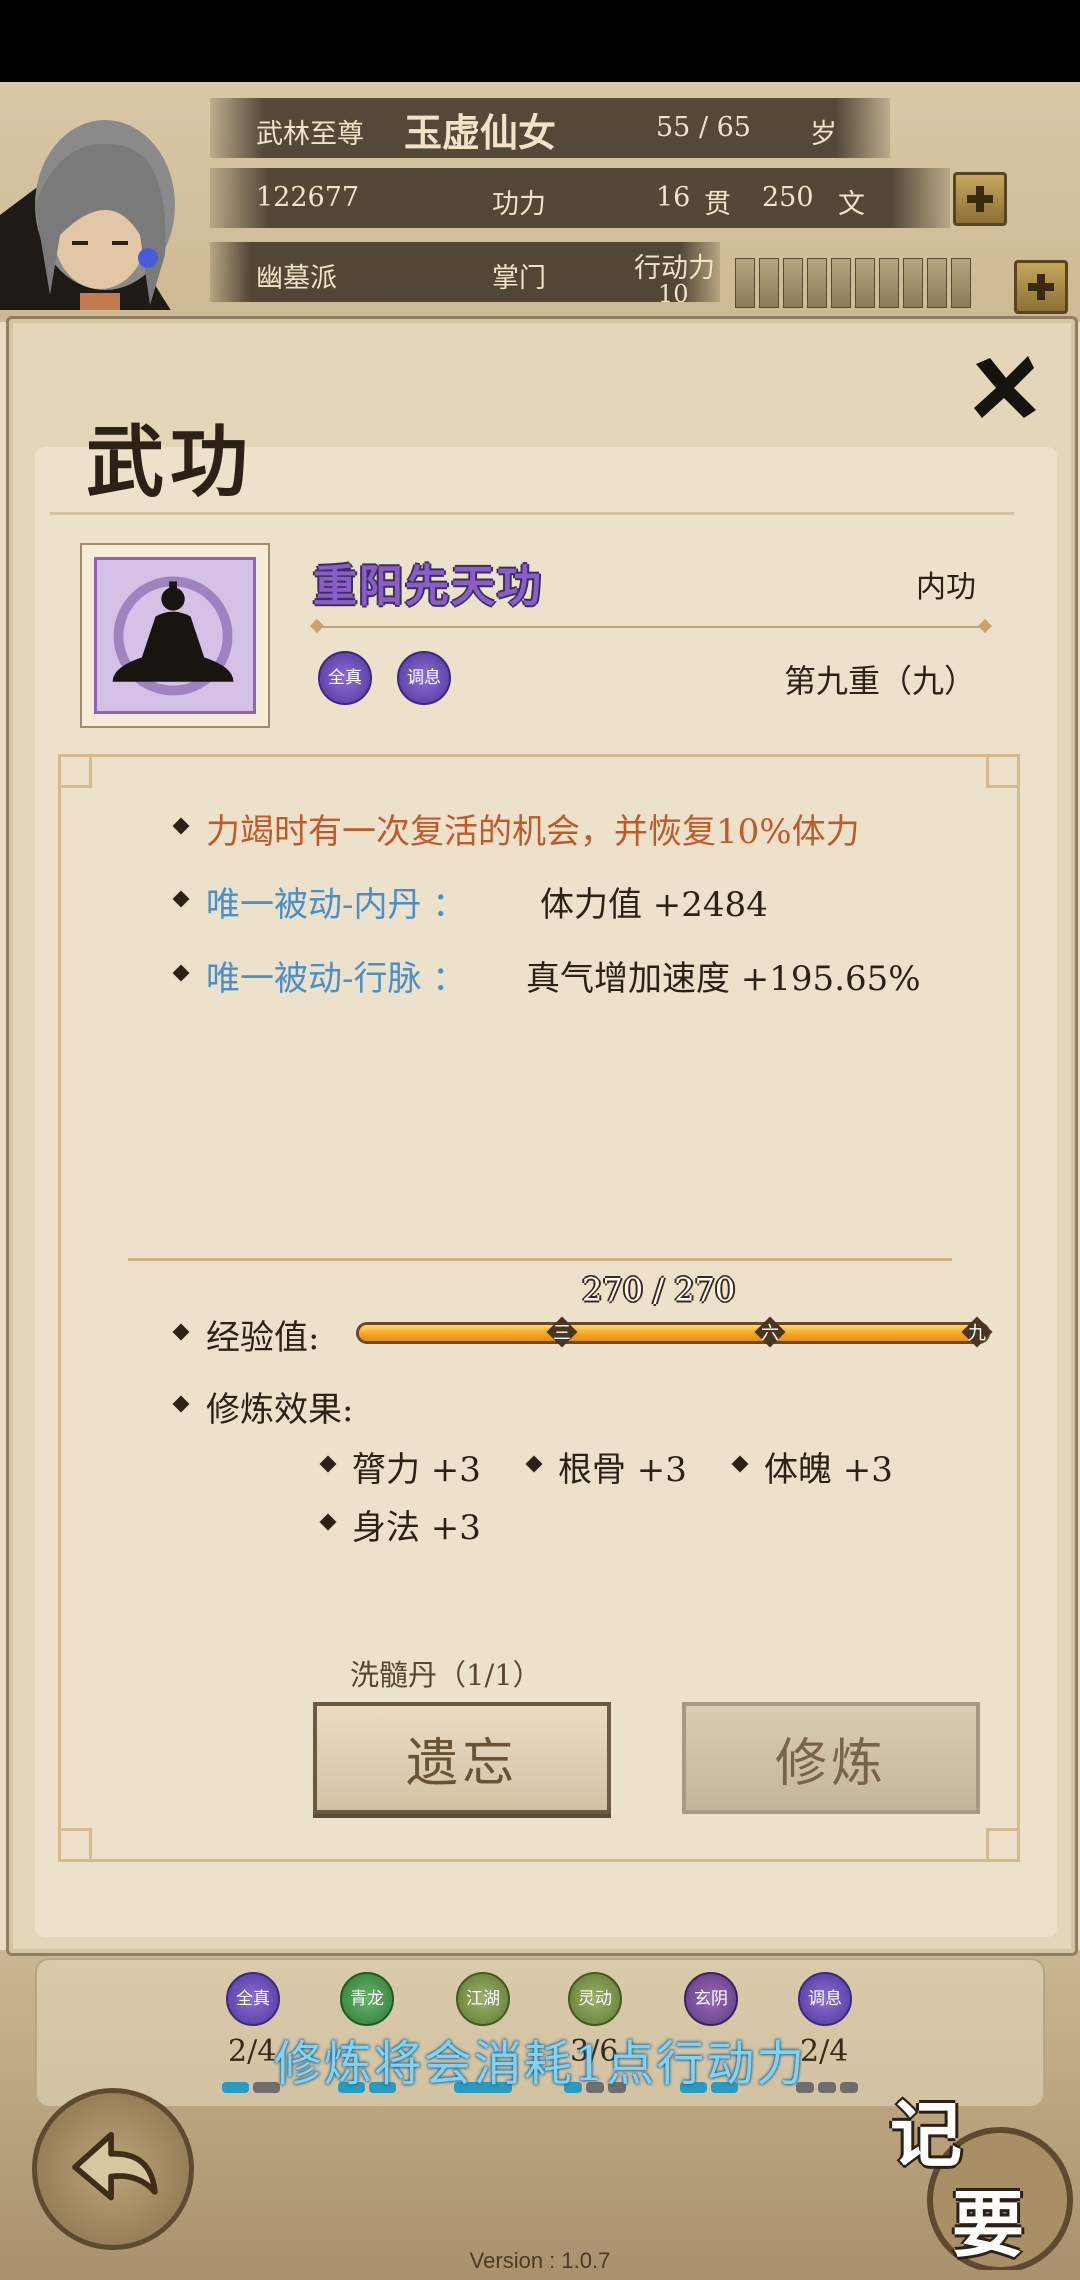  I want to click on category-tiaoxi-icon: 调息, so click(825, 1999).